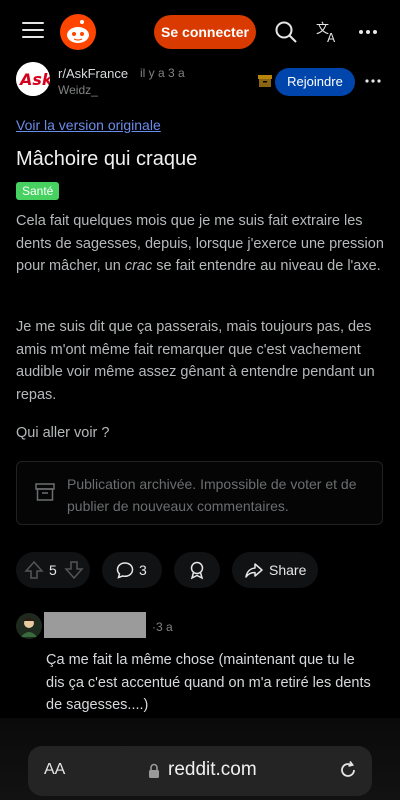 The width and height of the screenshot is (400, 800). Describe the element at coordinates (54, 770) in the screenshot. I see `text-size-button: AA` at that location.